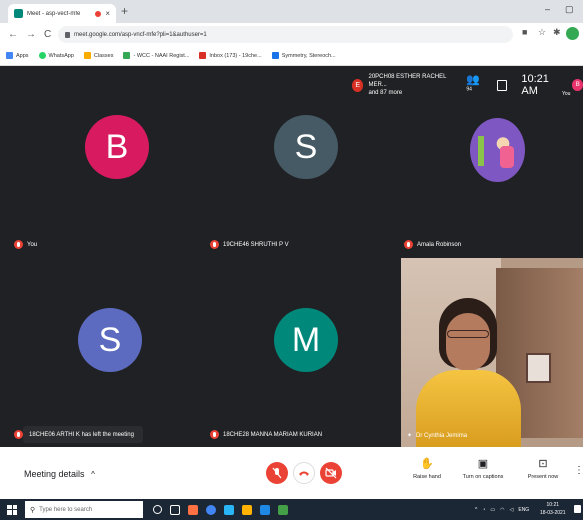  I want to click on apps-grid-icon, so click(9, 55).